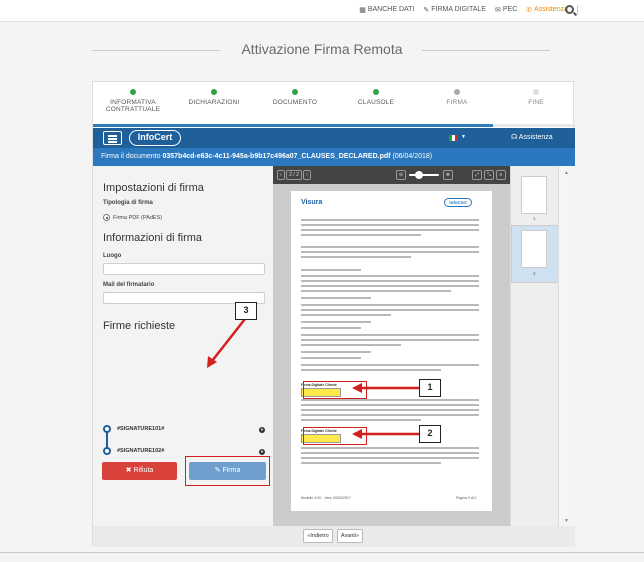 The width and height of the screenshot is (644, 562). I want to click on callout-number-1: 1, so click(430, 388).